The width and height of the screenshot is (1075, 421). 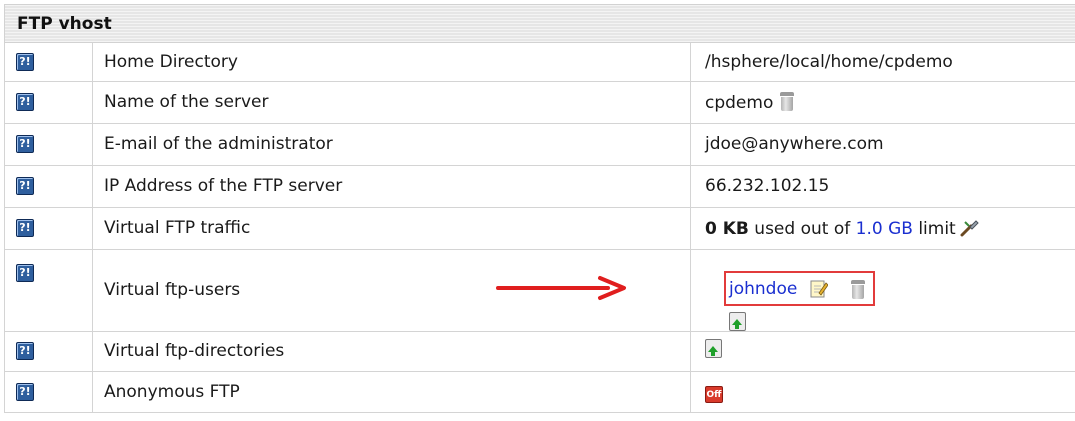 What do you see at coordinates (391, 62) in the screenshot?
I see `row-label: Home Directory` at bounding box center [391, 62].